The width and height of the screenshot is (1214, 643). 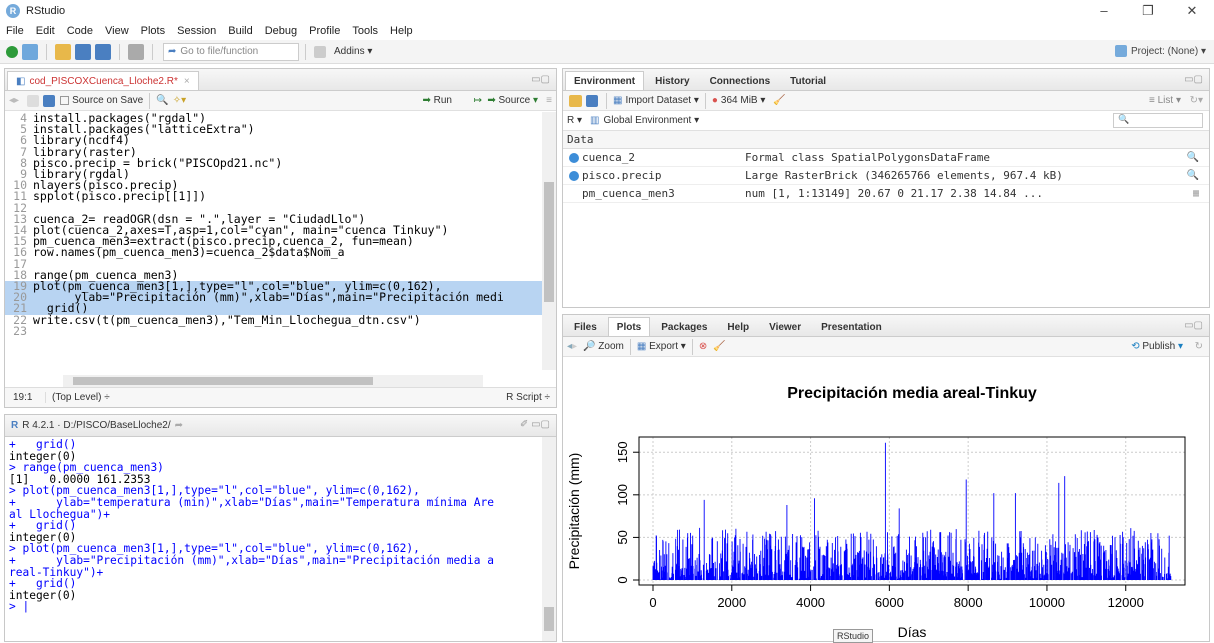 I want to click on save-all-icon, so click(x=103, y=51).